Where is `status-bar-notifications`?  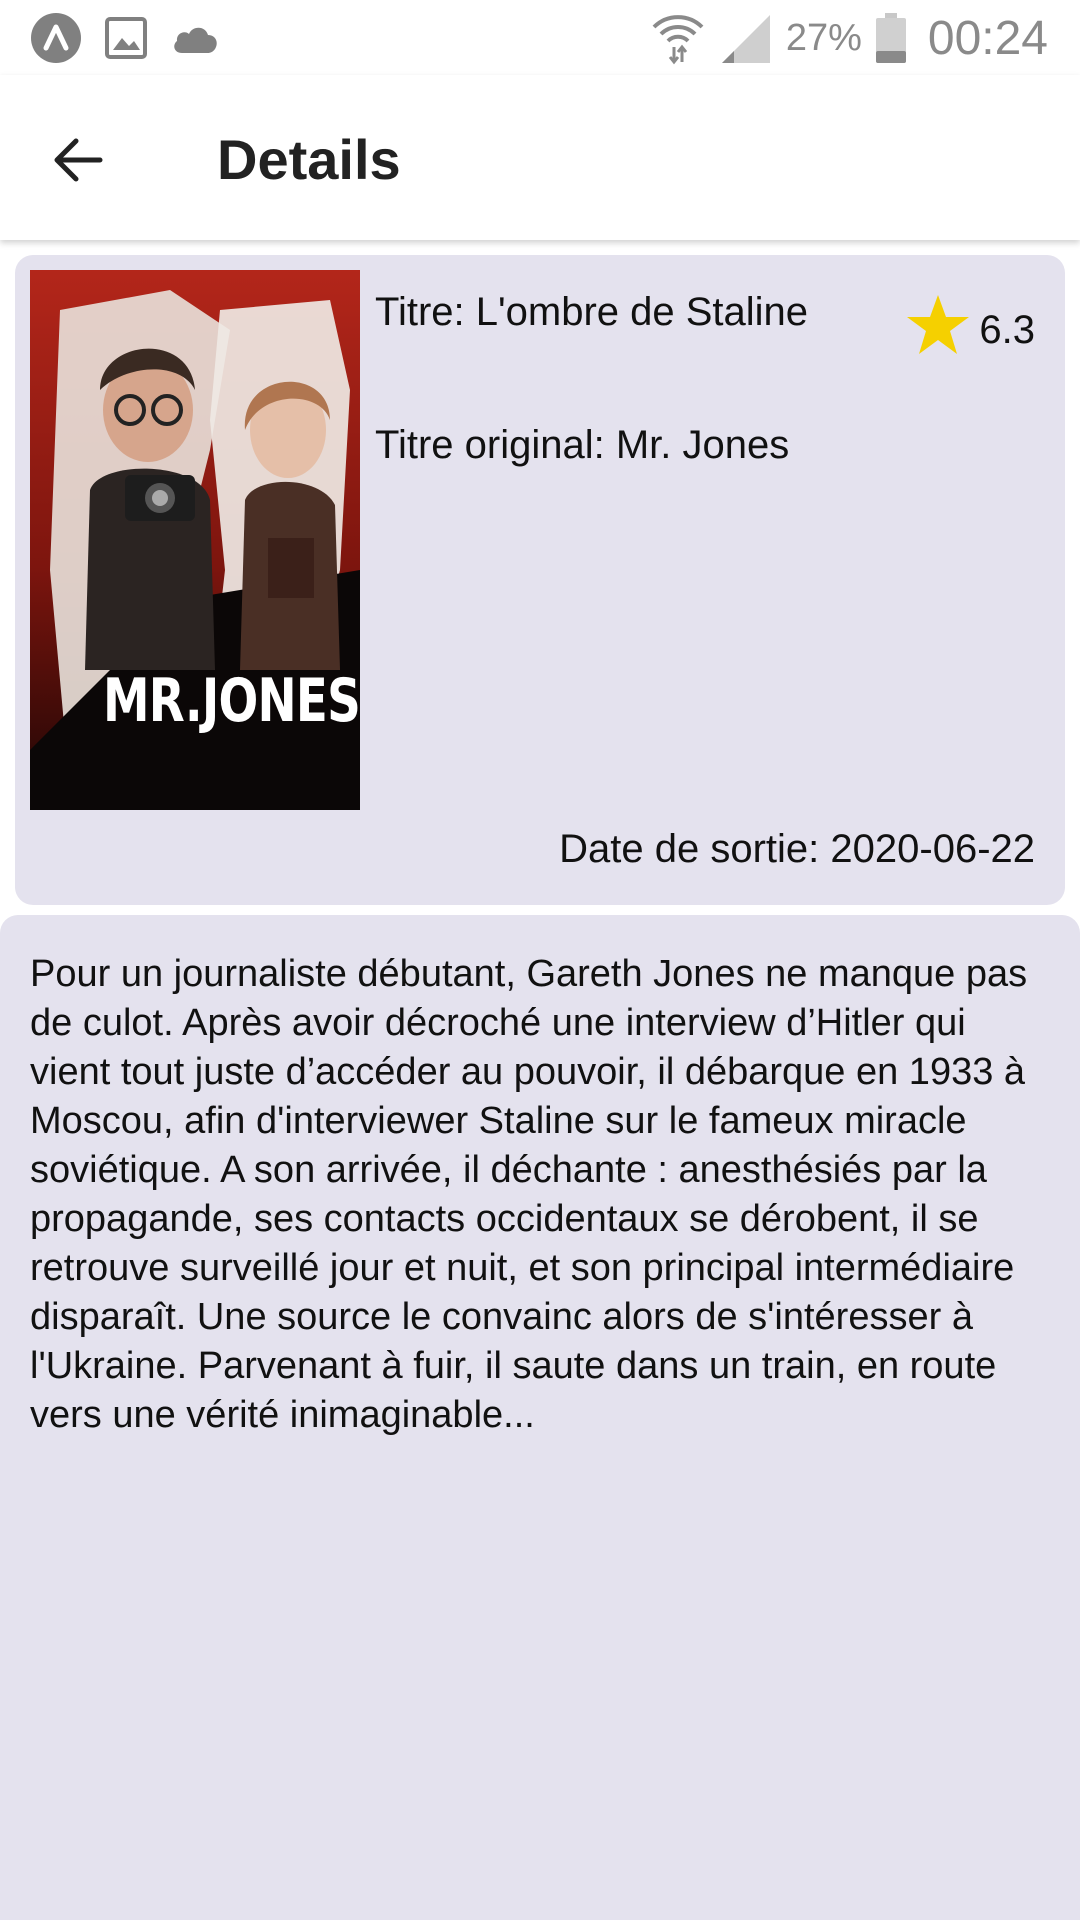
status-bar-notifications is located at coordinates (125, 38).